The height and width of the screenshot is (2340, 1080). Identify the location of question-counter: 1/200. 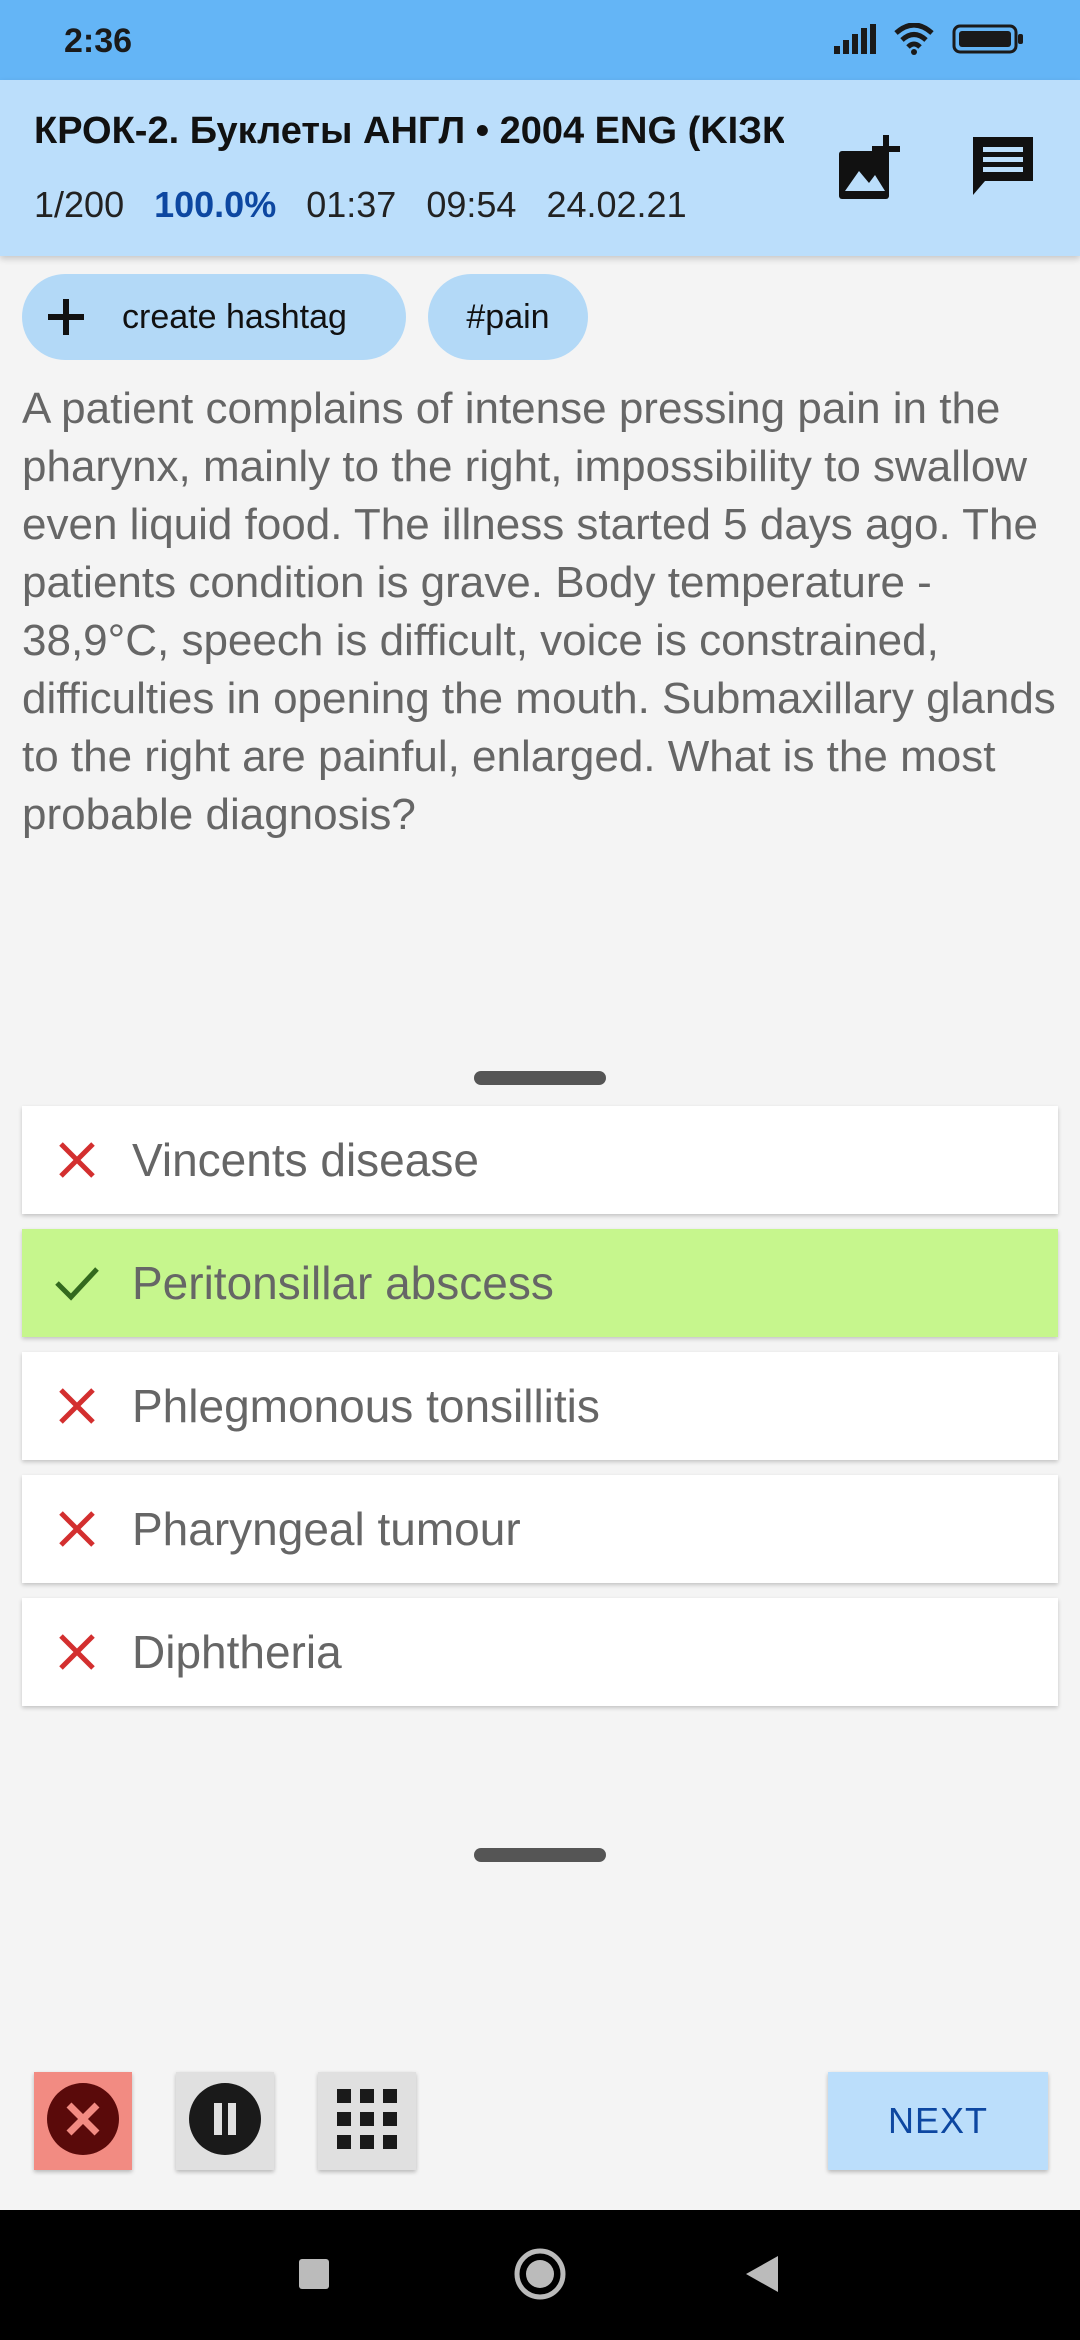
(79, 204).